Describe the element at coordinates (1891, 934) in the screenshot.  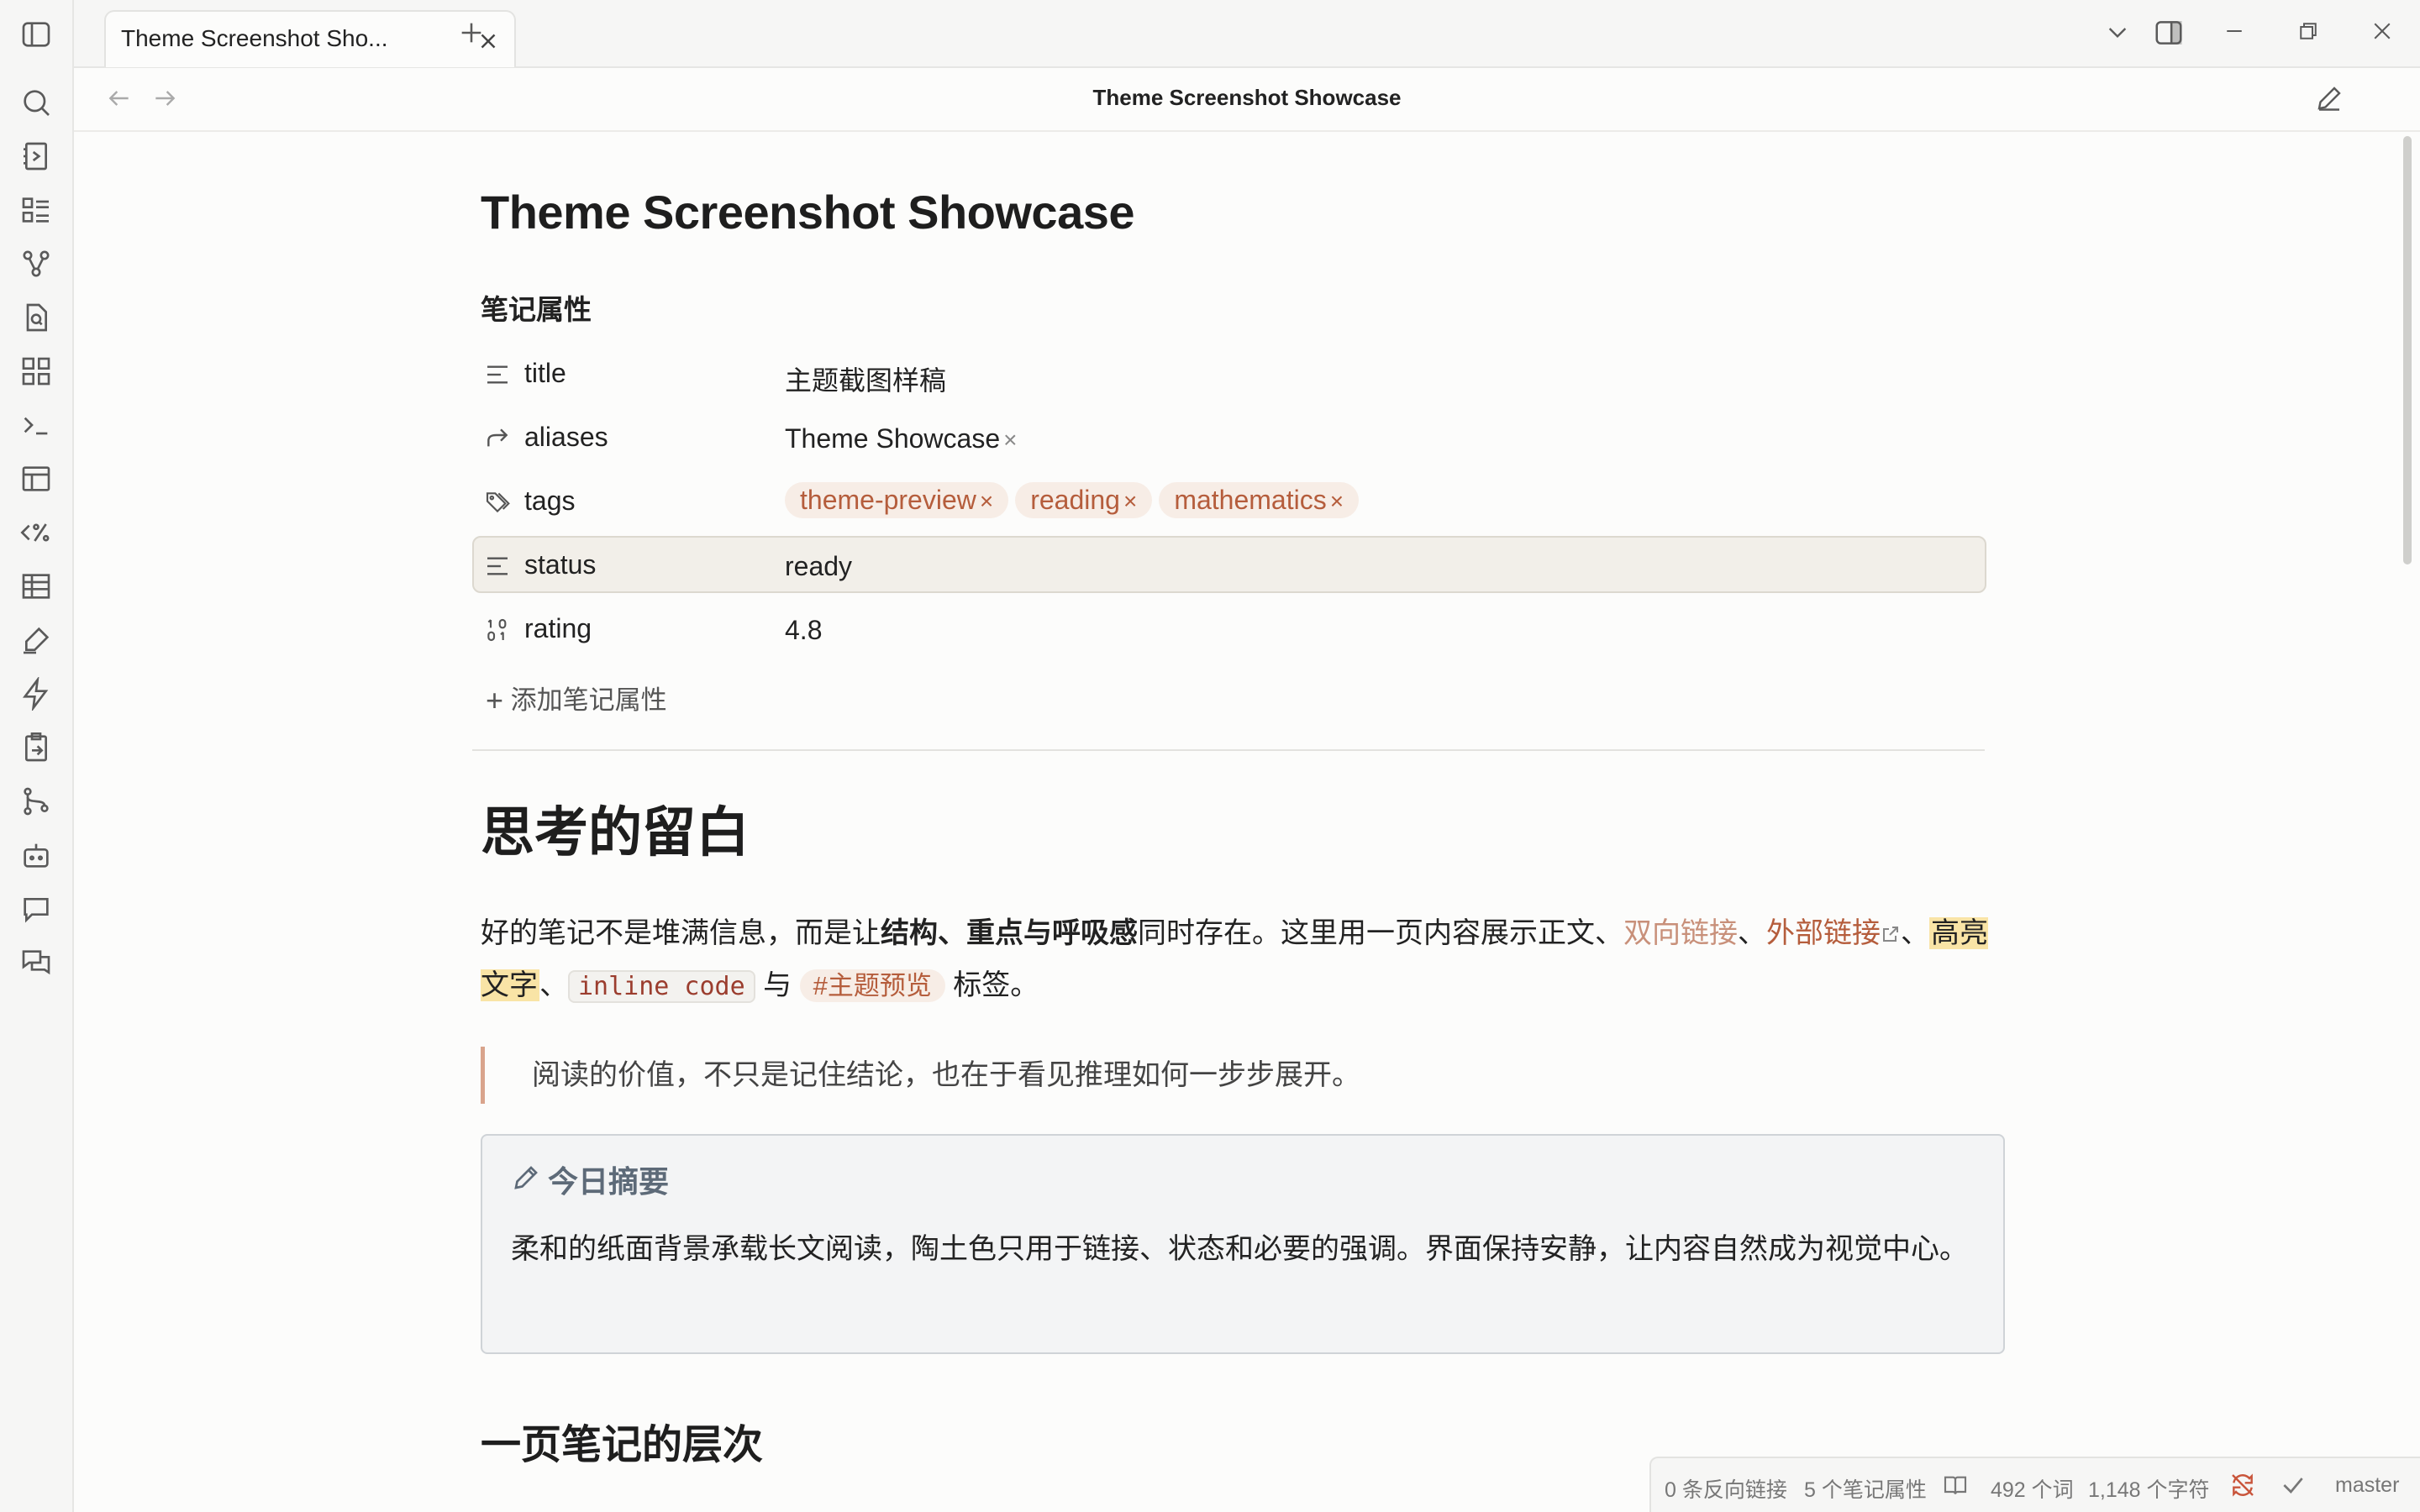
I see `external-link-icon` at that location.